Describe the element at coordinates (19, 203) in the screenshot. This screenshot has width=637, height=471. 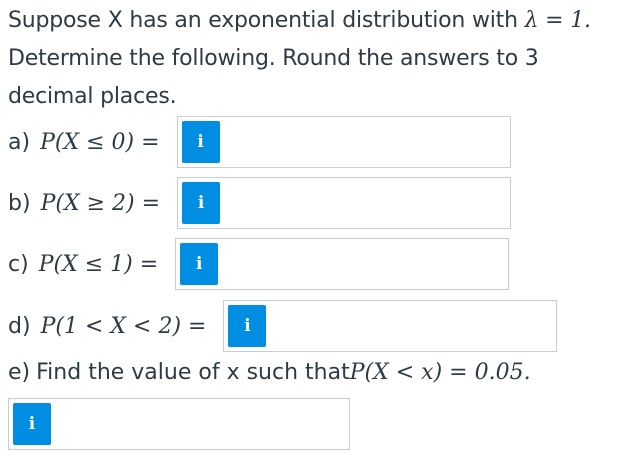
I see `part-b-letter: b)` at that location.